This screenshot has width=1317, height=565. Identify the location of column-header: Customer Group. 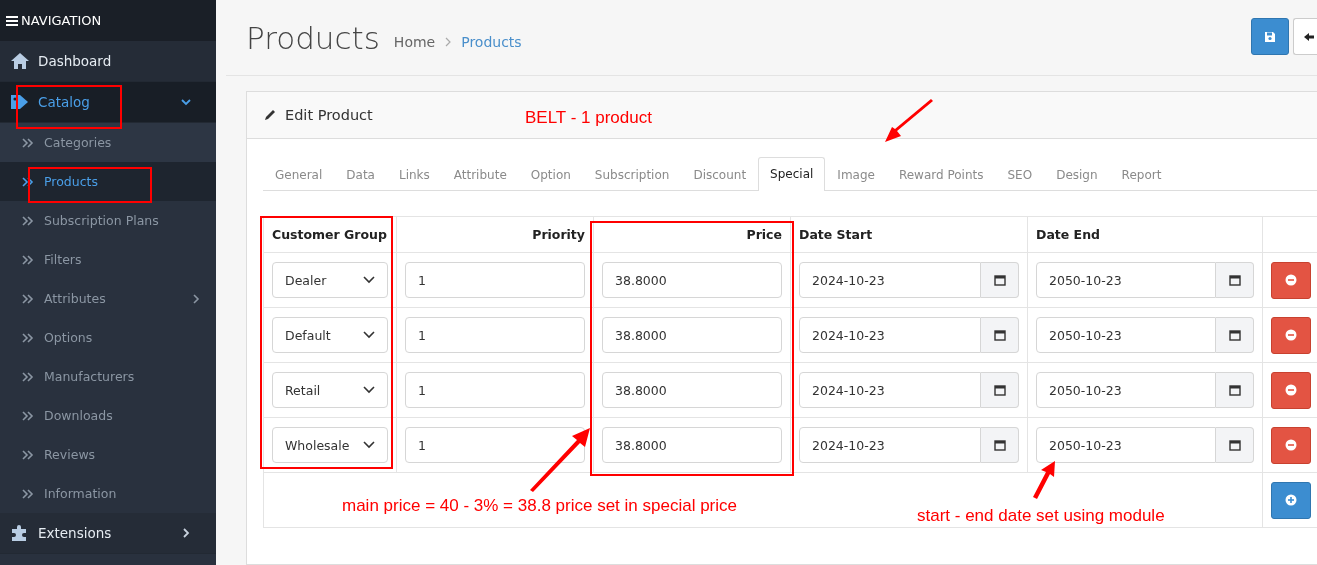
(330, 234).